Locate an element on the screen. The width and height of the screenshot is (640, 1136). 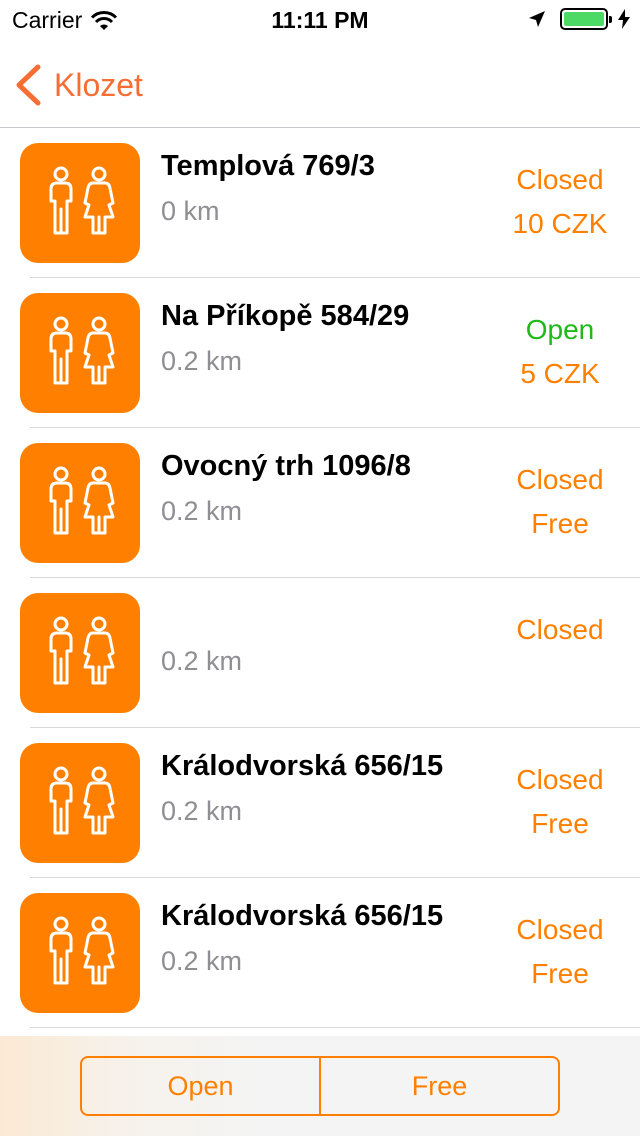
toilet-row: 0.2 km Closed is located at coordinates (320, 653).